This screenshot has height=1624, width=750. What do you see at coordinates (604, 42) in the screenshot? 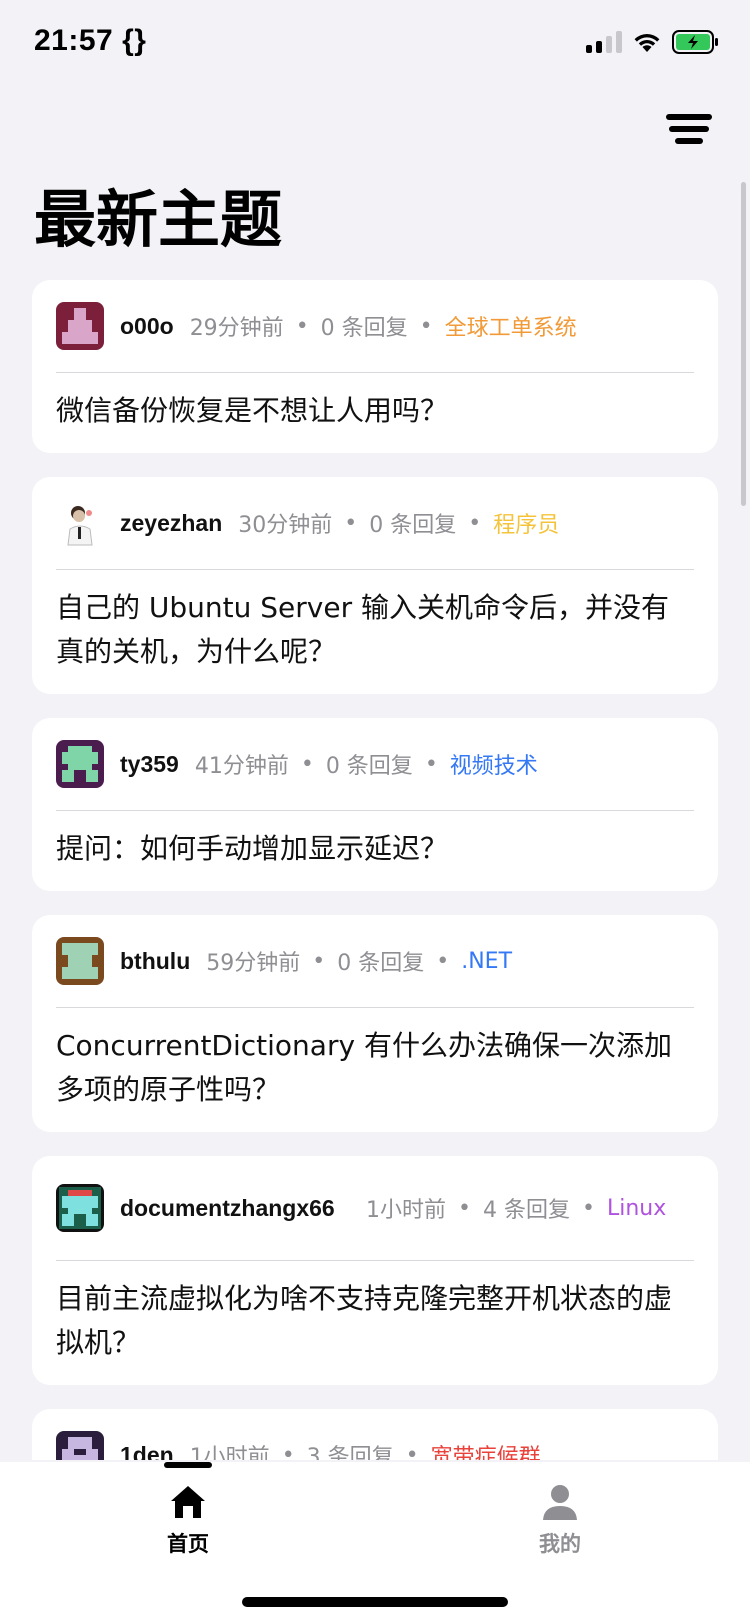
I see `cellular-signal-icon` at bounding box center [604, 42].